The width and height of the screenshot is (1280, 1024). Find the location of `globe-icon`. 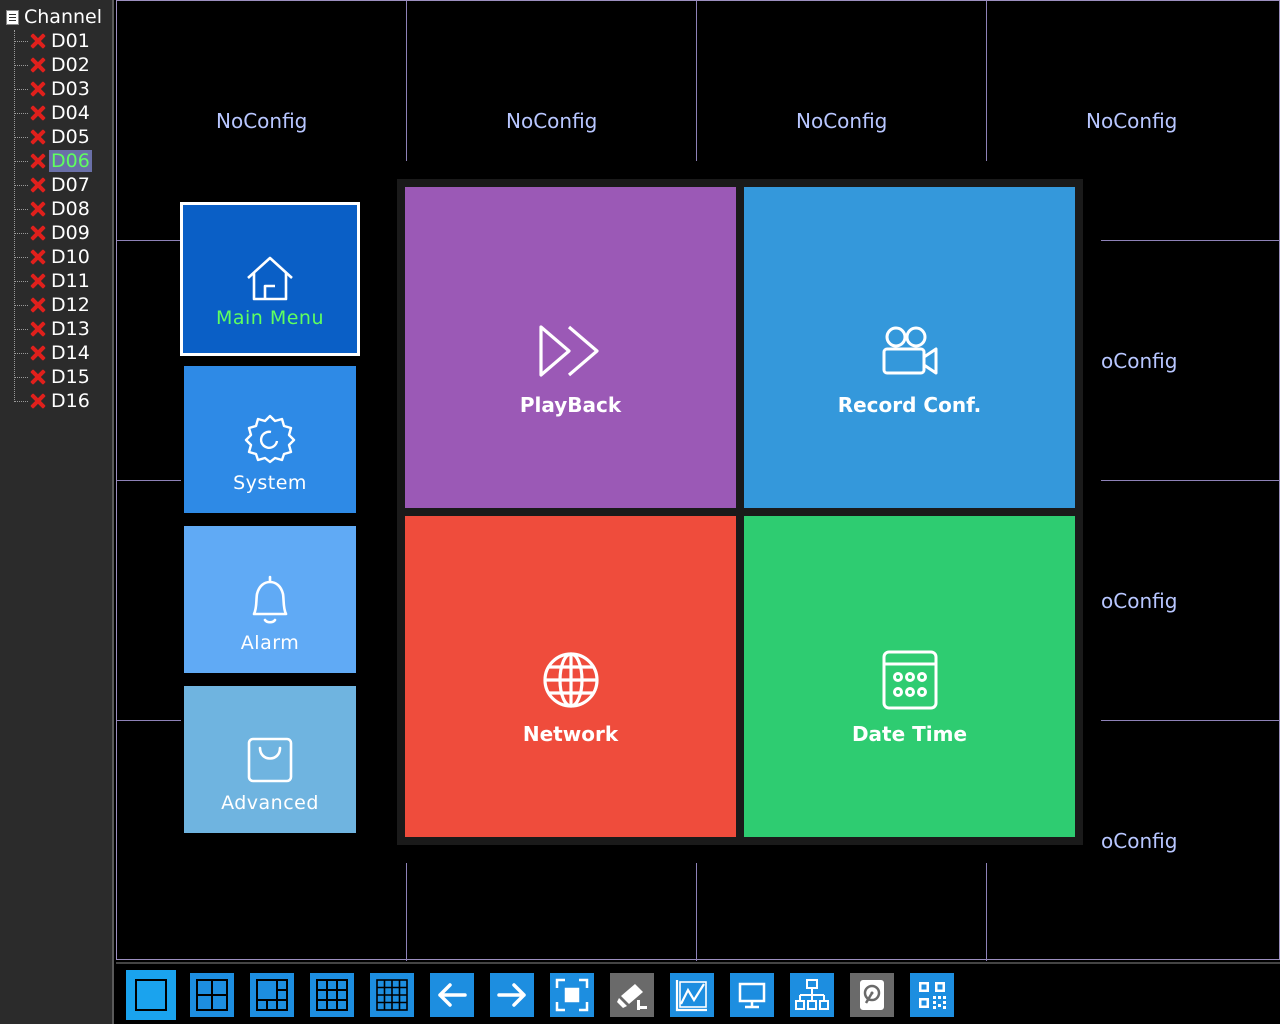

globe-icon is located at coordinates (570, 680).